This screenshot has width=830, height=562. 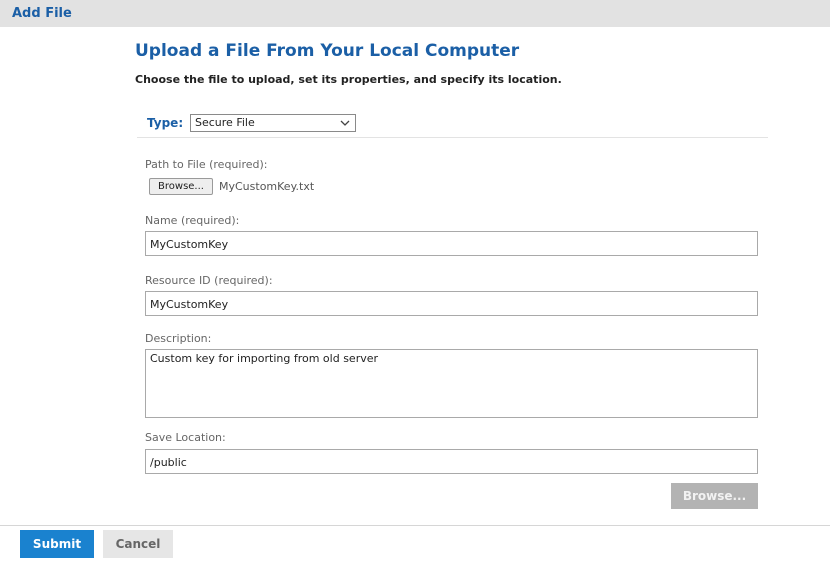 What do you see at coordinates (57, 544) in the screenshot?
I see `submit-button: Submit` at bounding box center [57, 544].